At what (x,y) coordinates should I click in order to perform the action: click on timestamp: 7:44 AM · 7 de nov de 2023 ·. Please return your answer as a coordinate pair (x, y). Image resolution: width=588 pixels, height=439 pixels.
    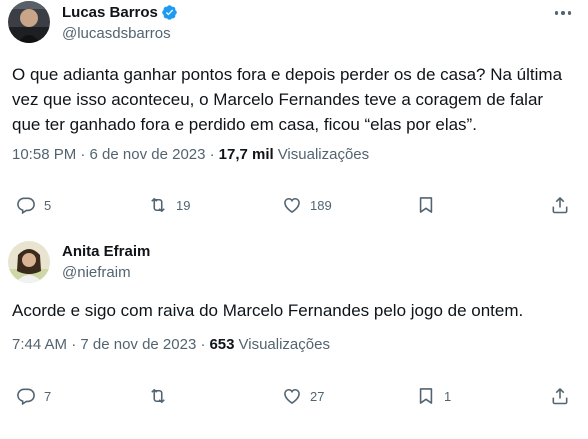
    Looking at the image, I should click on (108, 344).